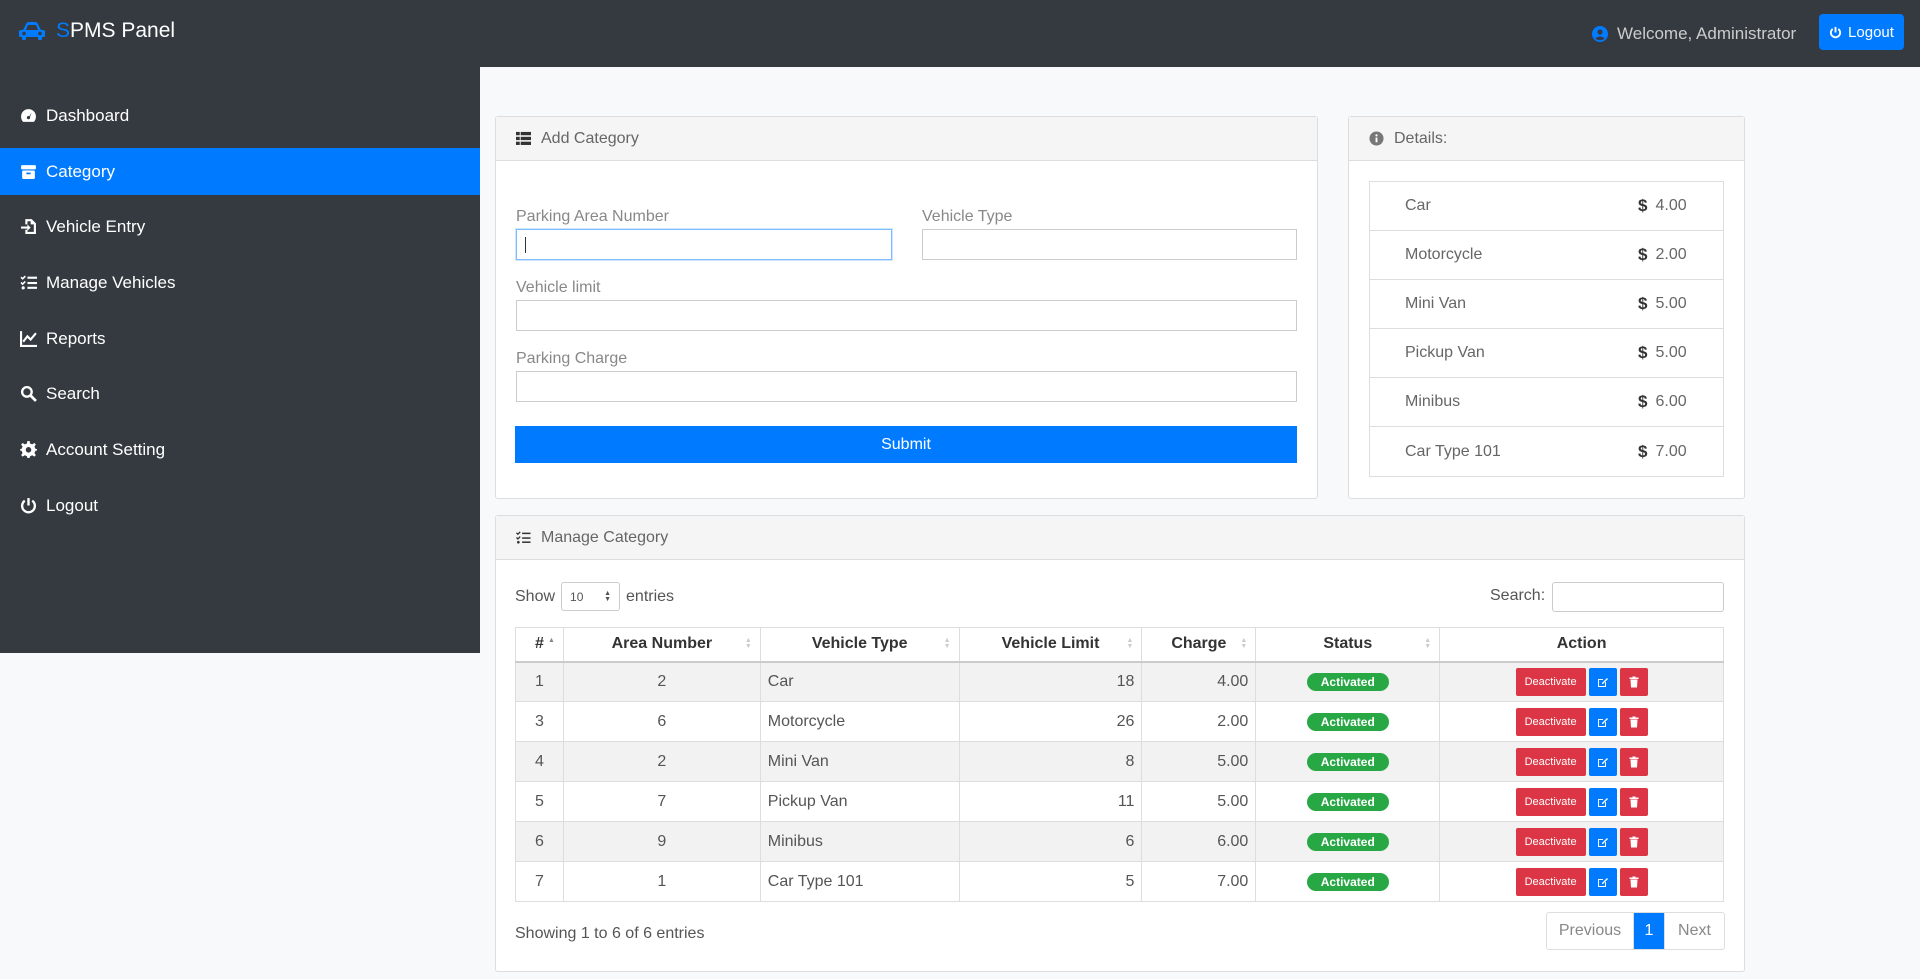  What do you see at coordinates (650, 596) in the screenshot?
I see `entries-label: entries` at bounding box center [650, 596].